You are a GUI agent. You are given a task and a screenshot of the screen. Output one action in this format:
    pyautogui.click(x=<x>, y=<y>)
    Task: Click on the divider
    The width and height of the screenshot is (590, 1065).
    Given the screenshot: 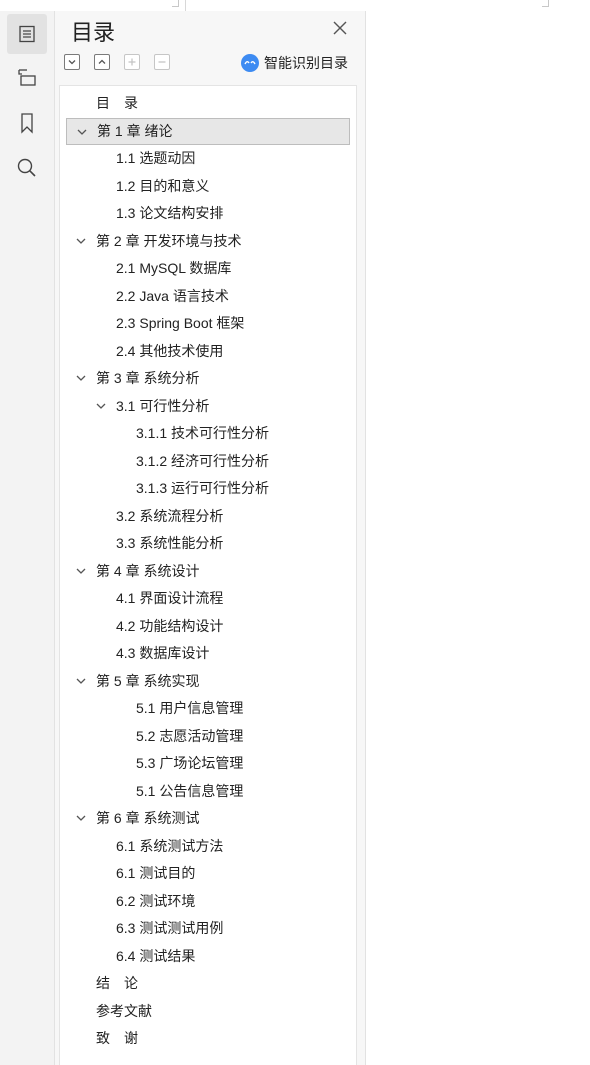 What is the action you would take?
    pyautogui.click(x=185, y=5)
    